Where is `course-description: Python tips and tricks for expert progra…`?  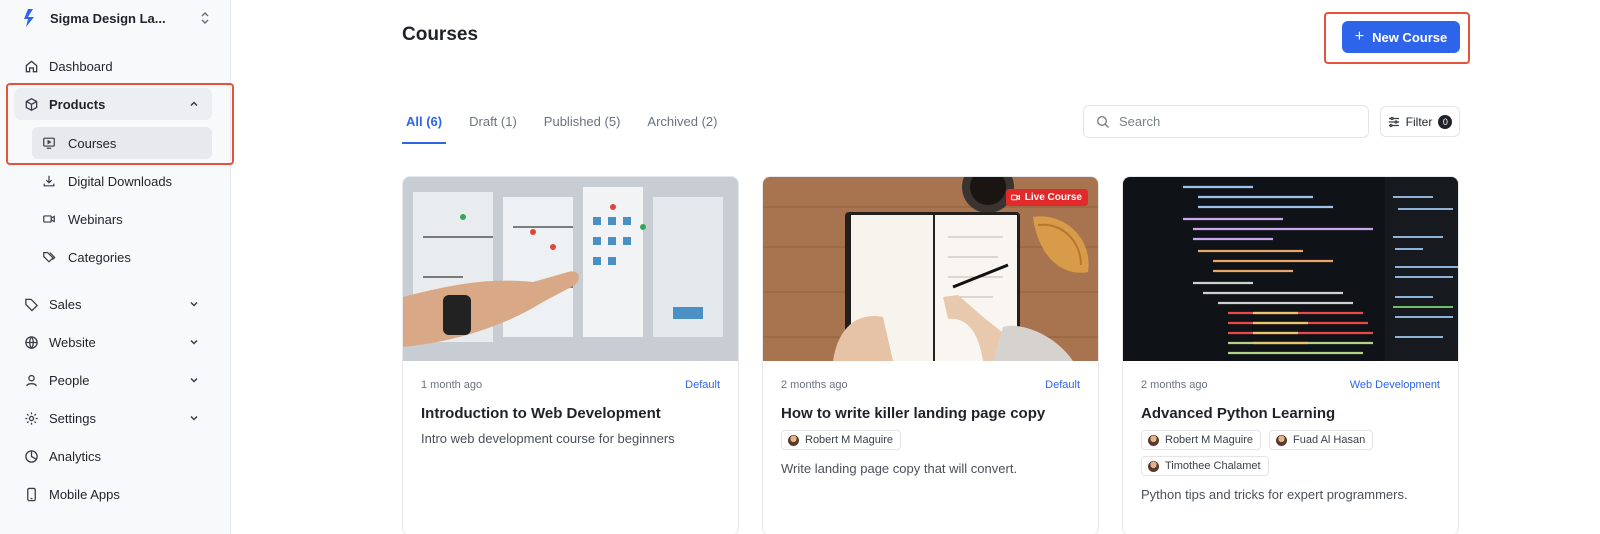
course-description: Python tips and tricks for expert progra… is located at coordinates (1274, 494).